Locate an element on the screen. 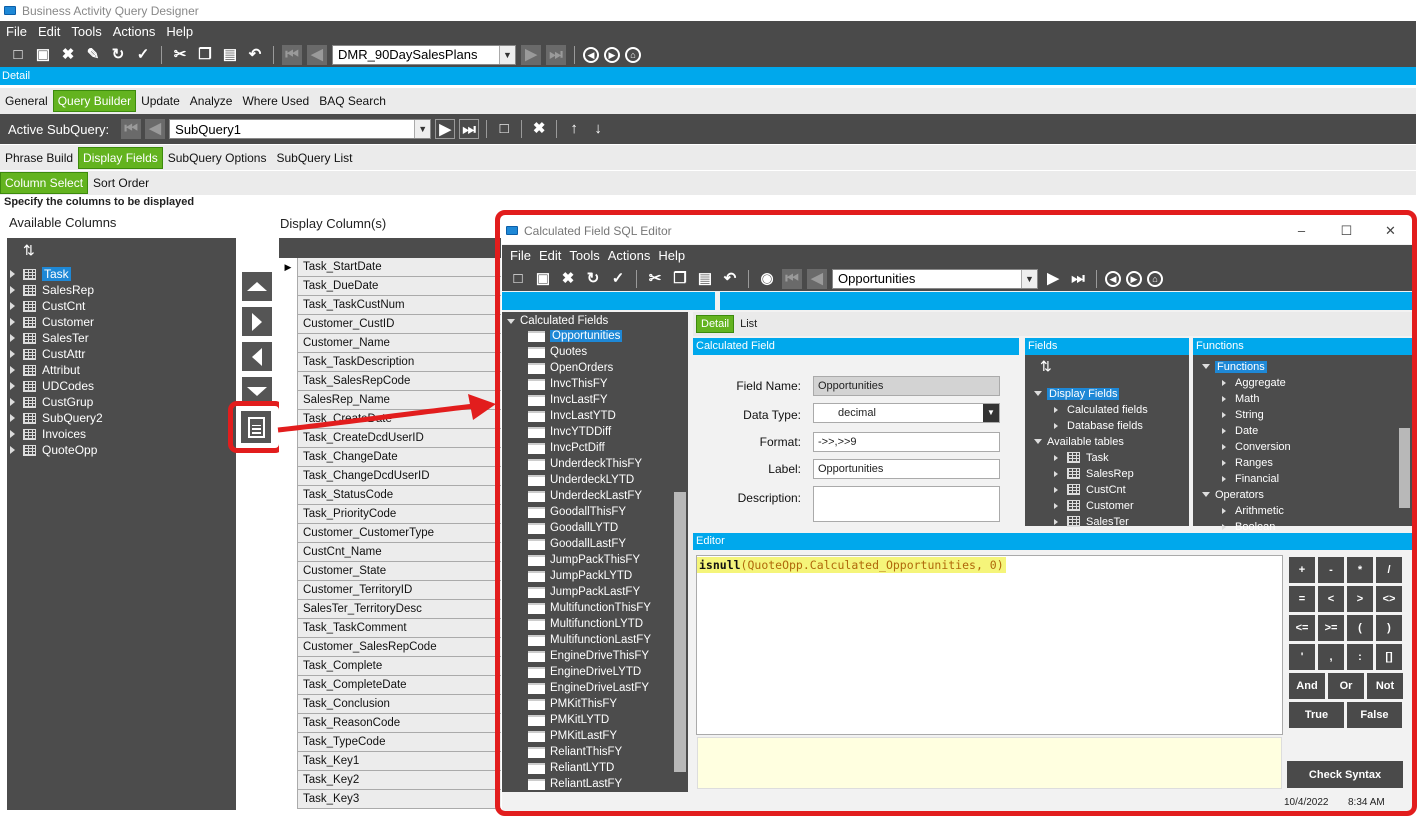 Image resolution: width=1425 pixels, height=820 pixels. table-row: Task_TaskDescription is located at coordinates (390, 362).